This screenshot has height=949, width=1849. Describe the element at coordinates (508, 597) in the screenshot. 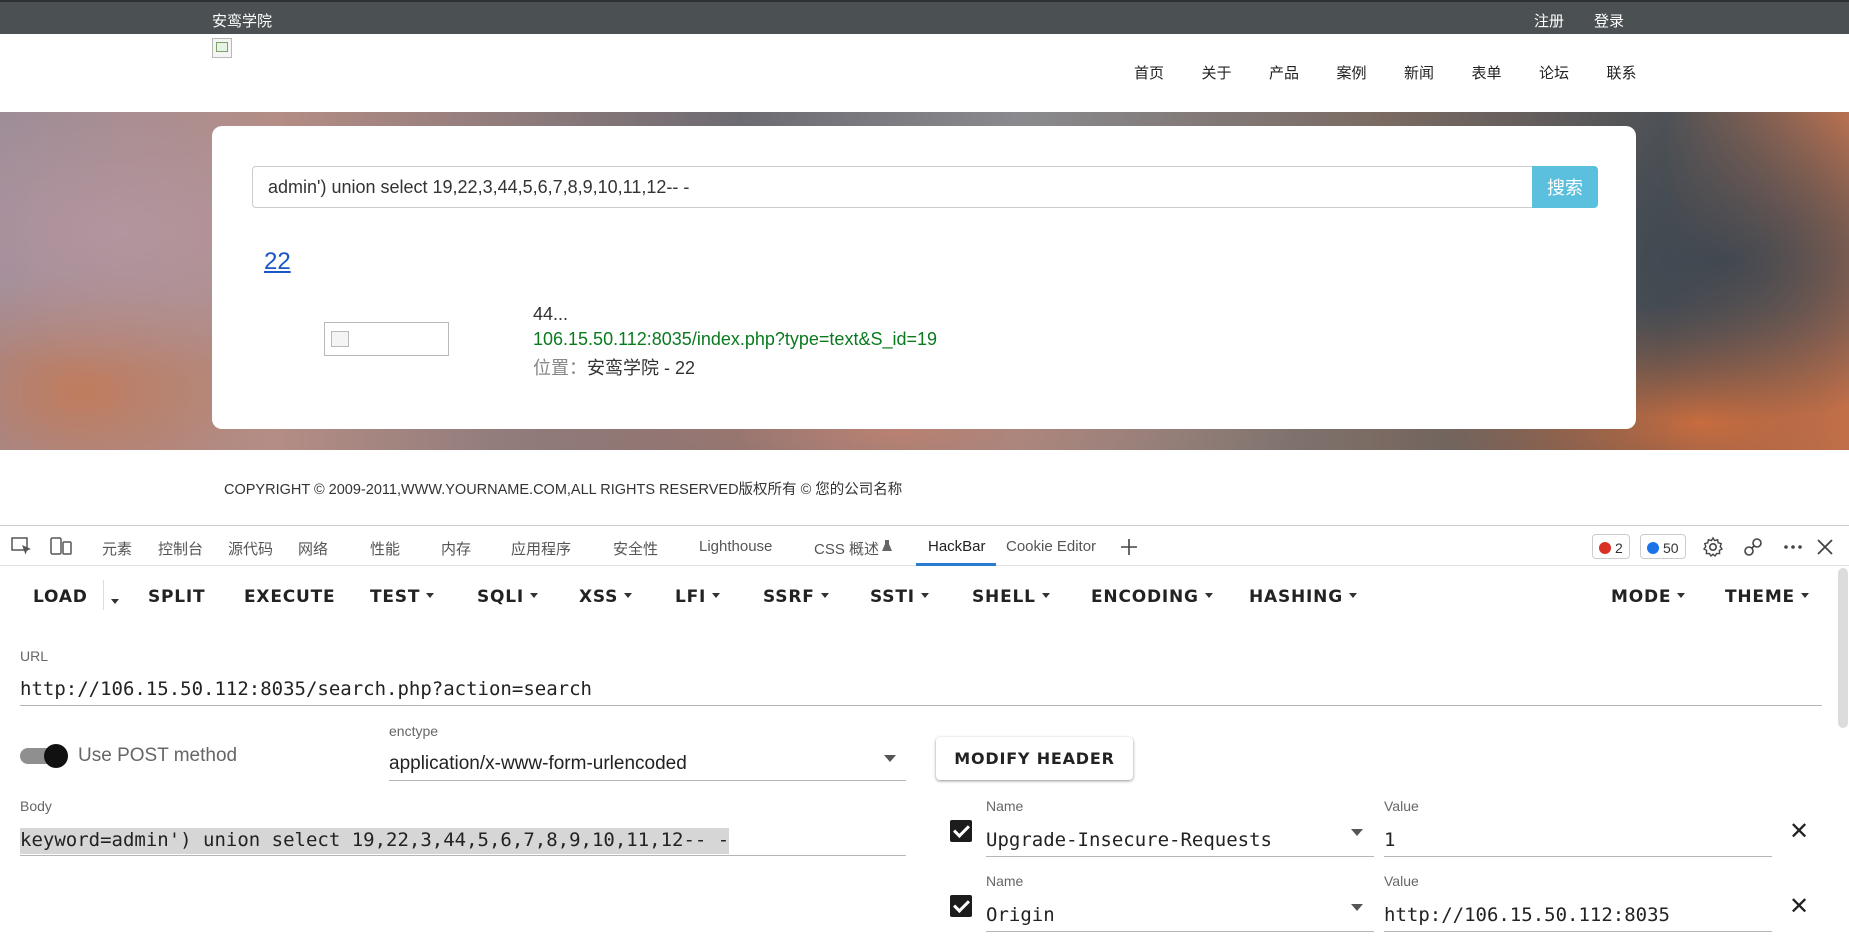

I see `sqli-menu-button: SQLI` at that location.